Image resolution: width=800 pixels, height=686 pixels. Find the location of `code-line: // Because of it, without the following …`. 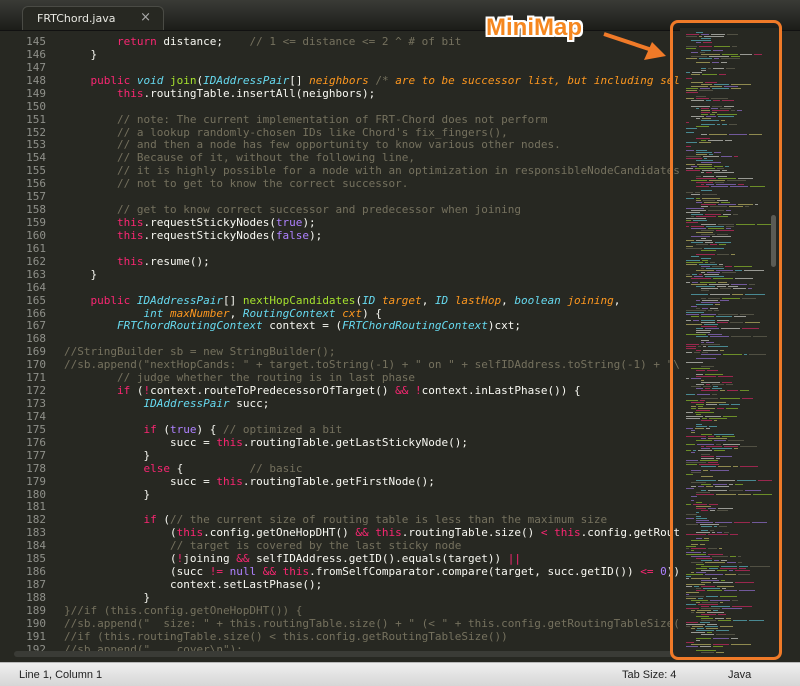

code-line: // Because of it, without the following … is located at coordinates (265, 158).